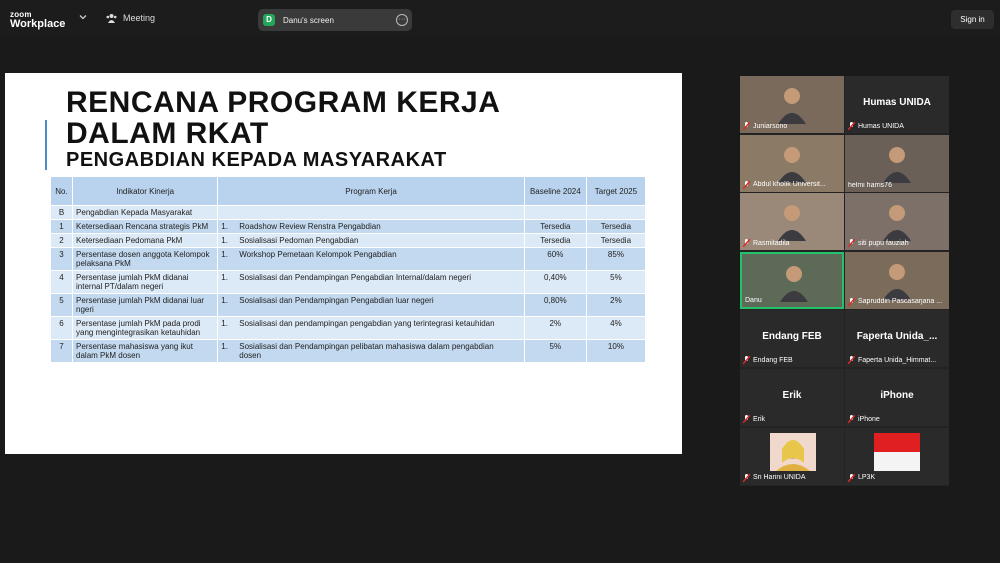 The image size is (1000, 563). I want to click on participant-name-label: Danu, so click(753, 300).